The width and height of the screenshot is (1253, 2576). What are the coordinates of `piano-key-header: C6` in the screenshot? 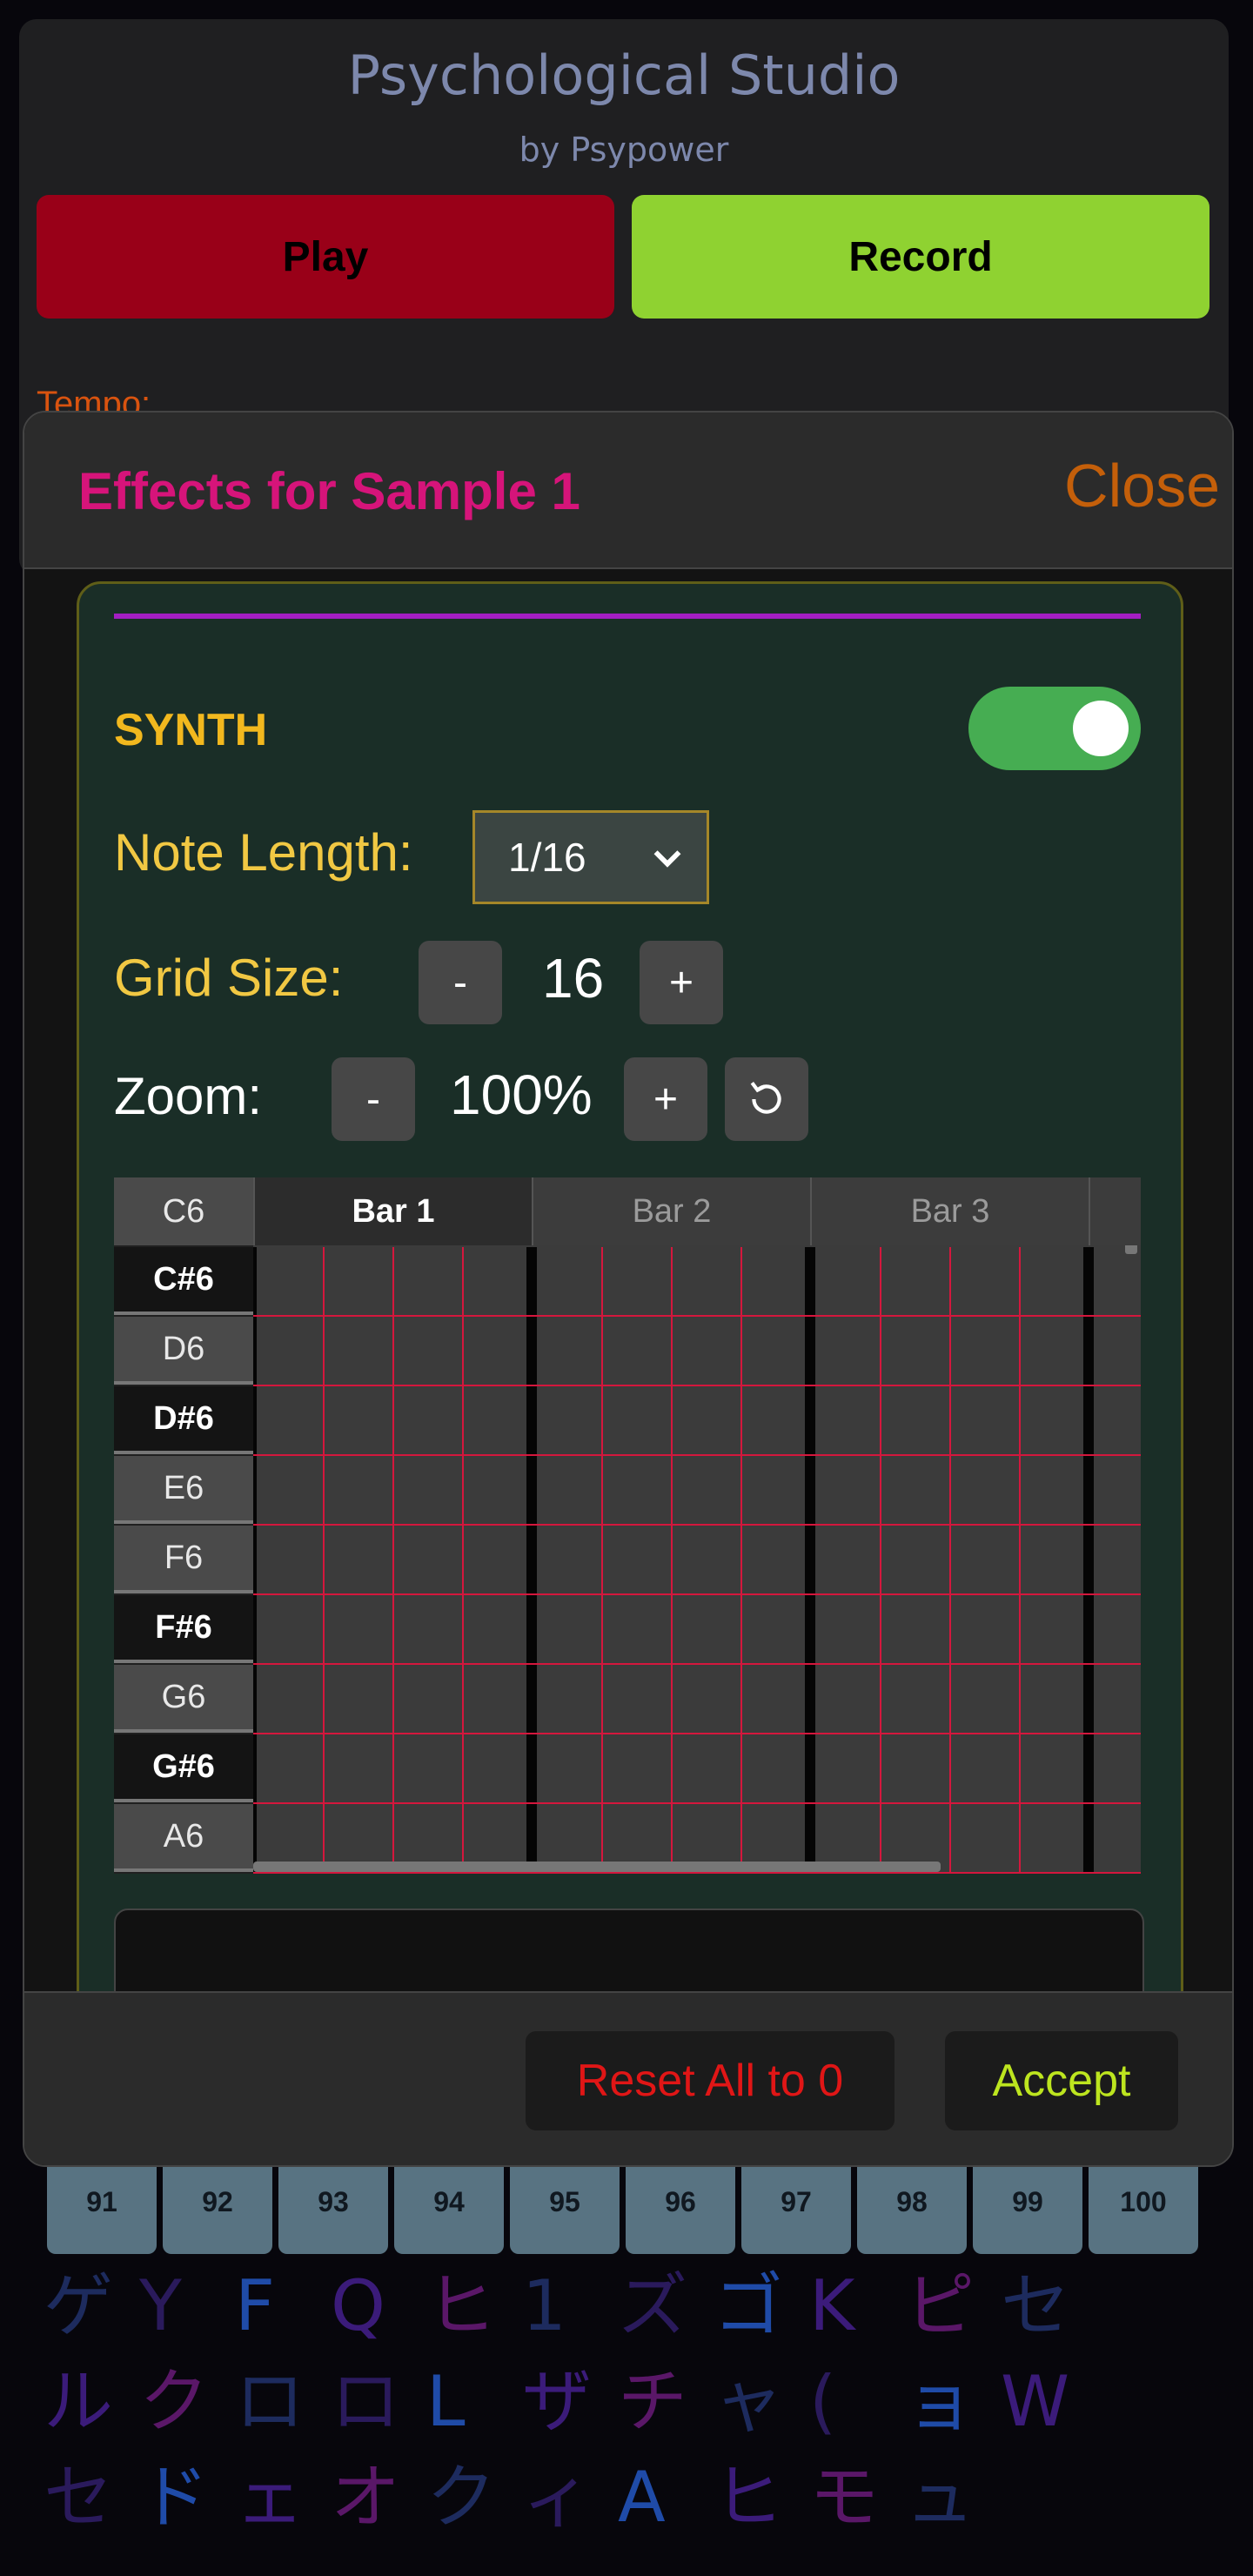 It's located at (183, 1211).